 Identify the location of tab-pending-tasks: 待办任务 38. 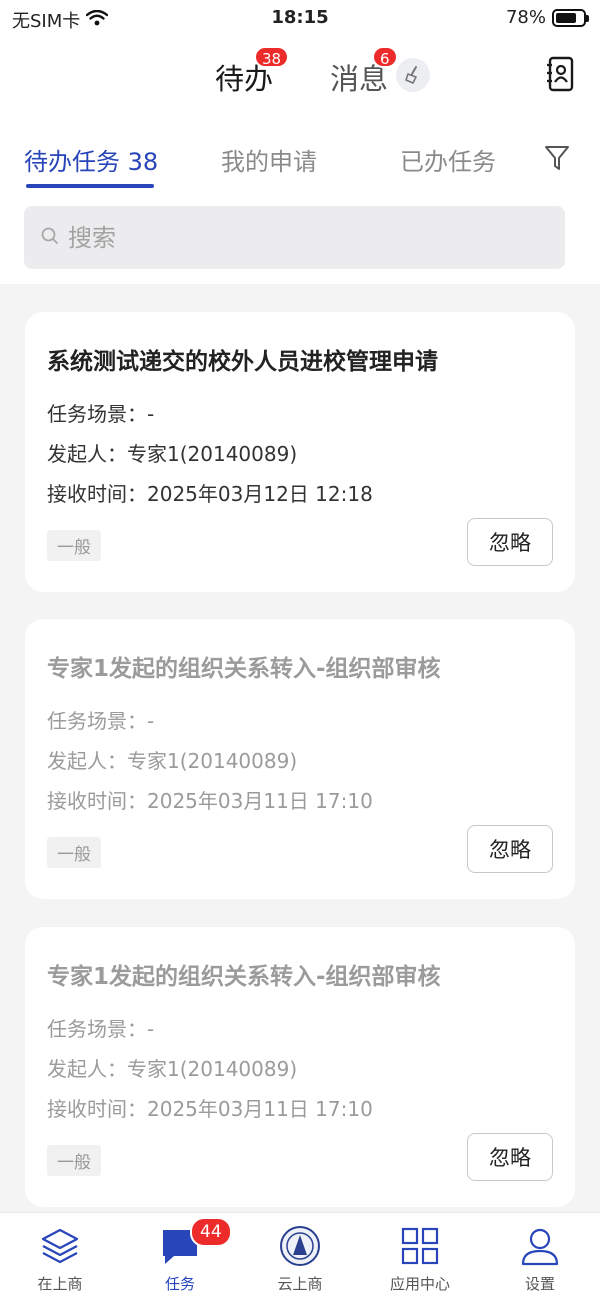
(91, 159).